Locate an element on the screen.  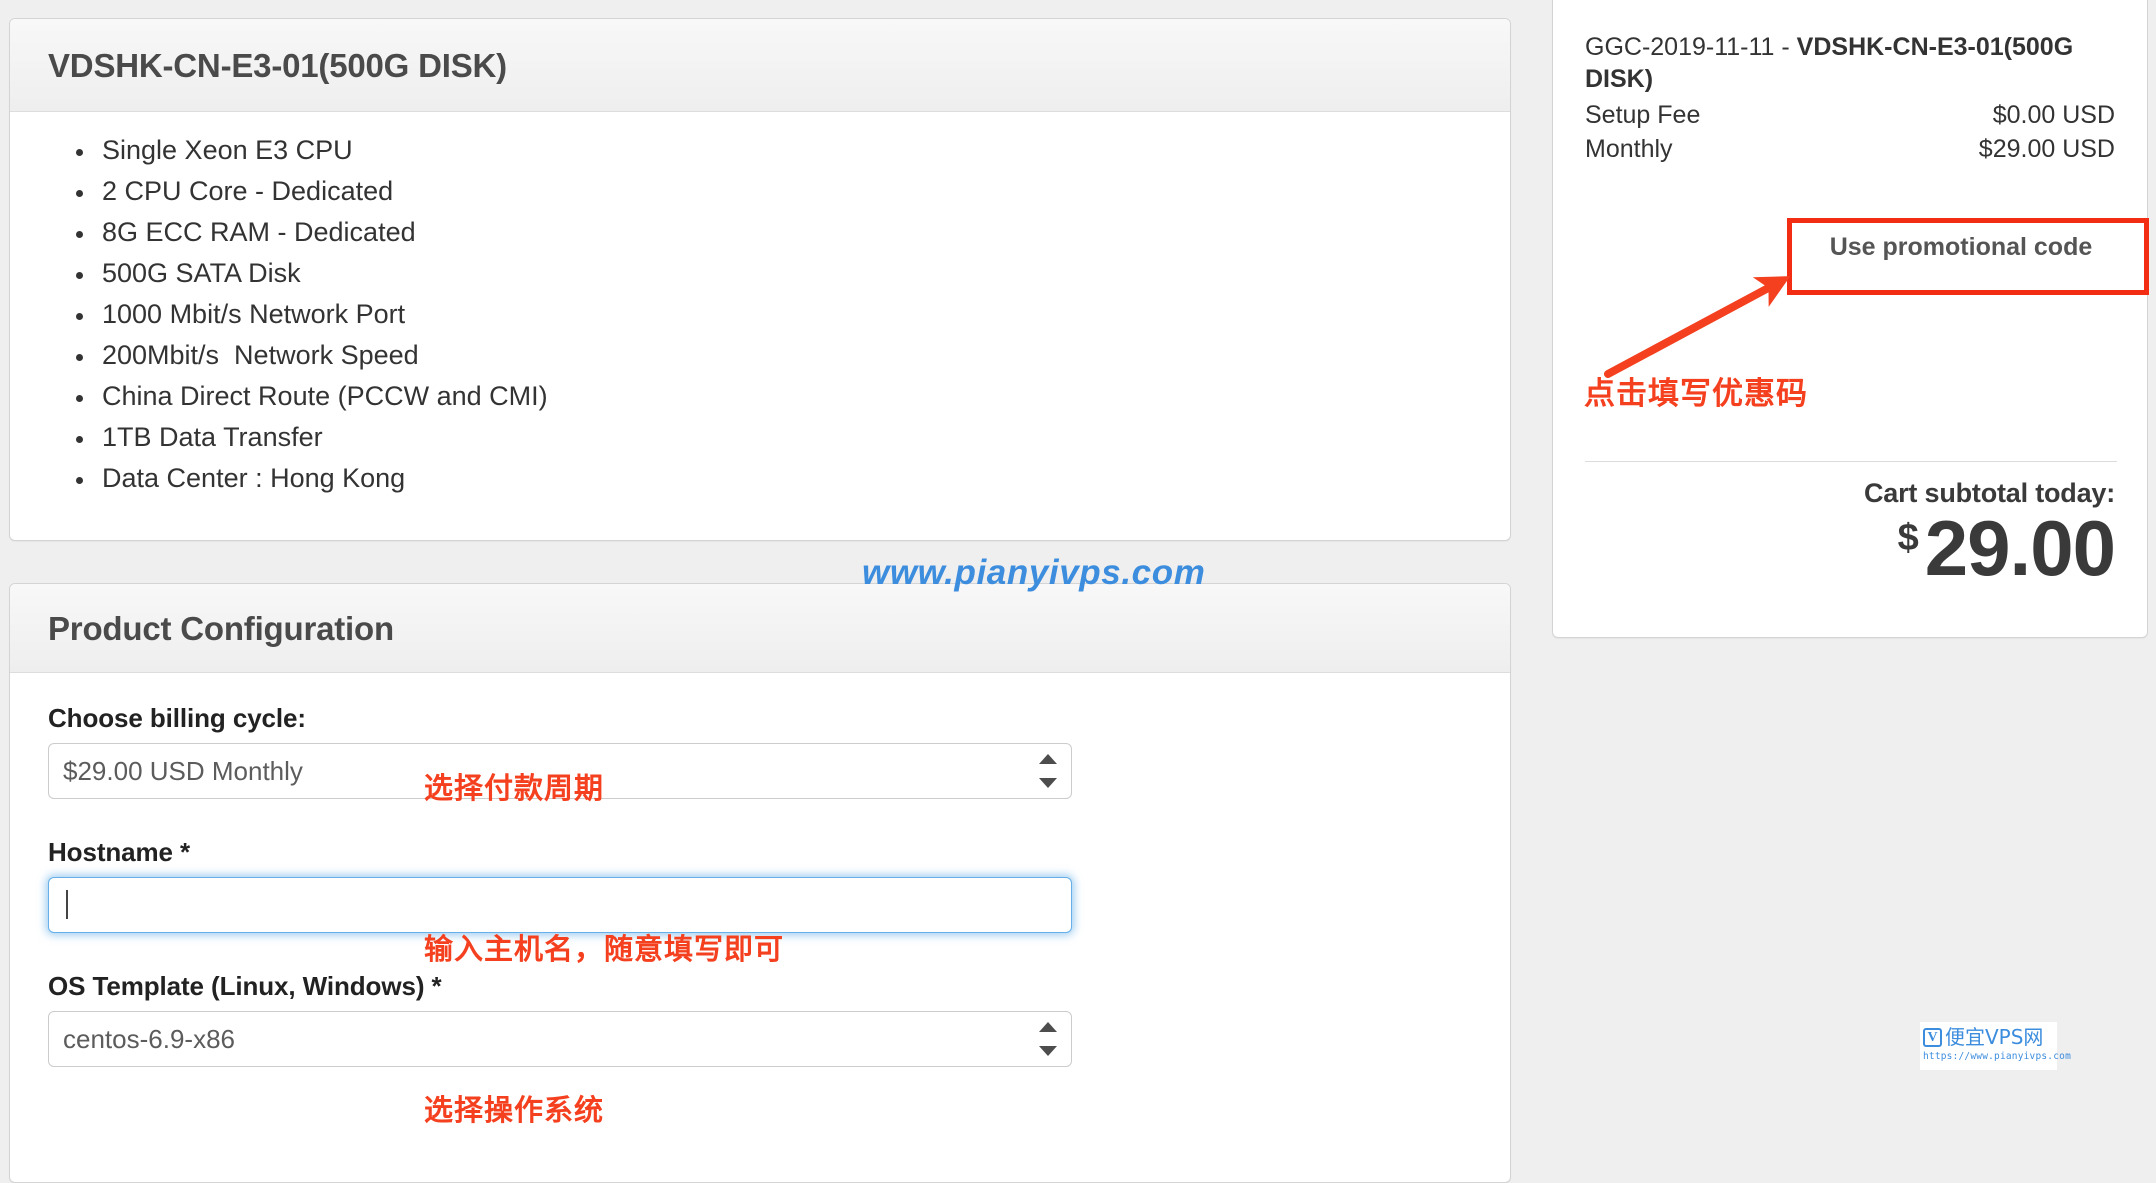
cart-subtotal: Cart subtotal today: $ 29.00 is located at coordinates (1990, 535).